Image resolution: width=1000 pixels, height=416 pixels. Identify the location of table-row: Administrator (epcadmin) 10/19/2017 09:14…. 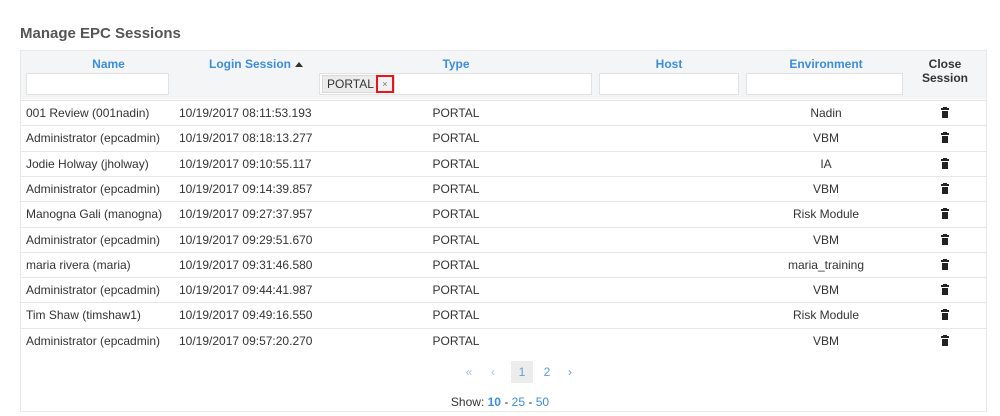
(503, 188).